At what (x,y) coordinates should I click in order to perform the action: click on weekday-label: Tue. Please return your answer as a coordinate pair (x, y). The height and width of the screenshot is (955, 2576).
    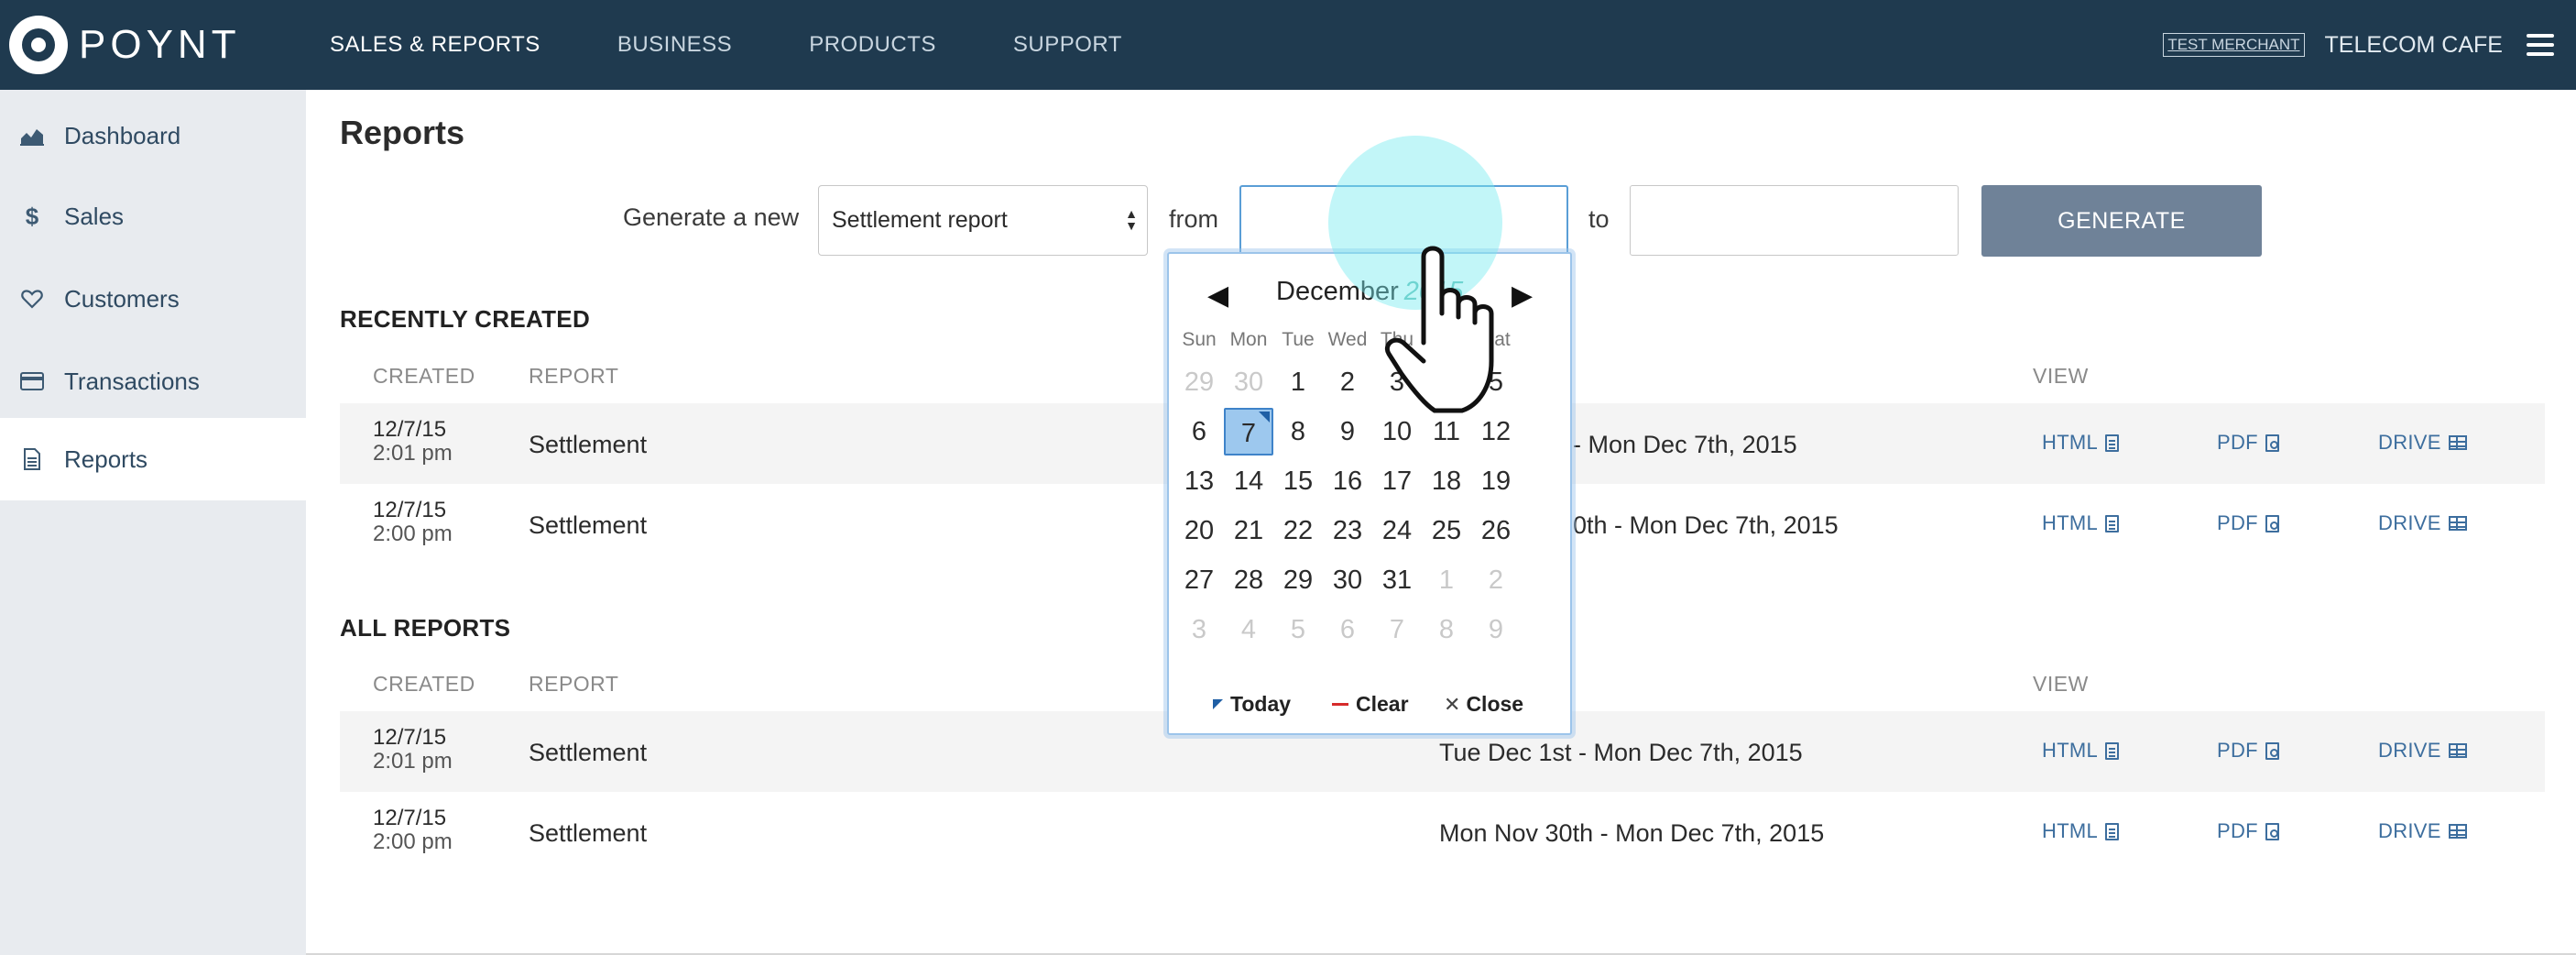
    Looking at the image, I should click on (1299, 339).